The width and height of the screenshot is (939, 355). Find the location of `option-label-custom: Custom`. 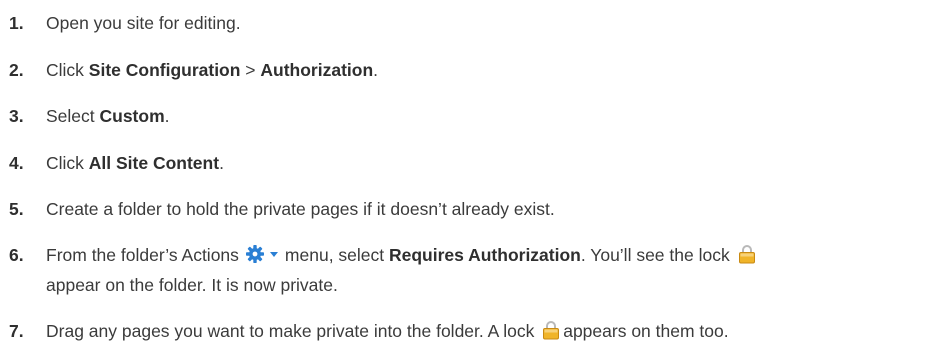

option-label-custom: Custom is located at coordinates (132, 116).